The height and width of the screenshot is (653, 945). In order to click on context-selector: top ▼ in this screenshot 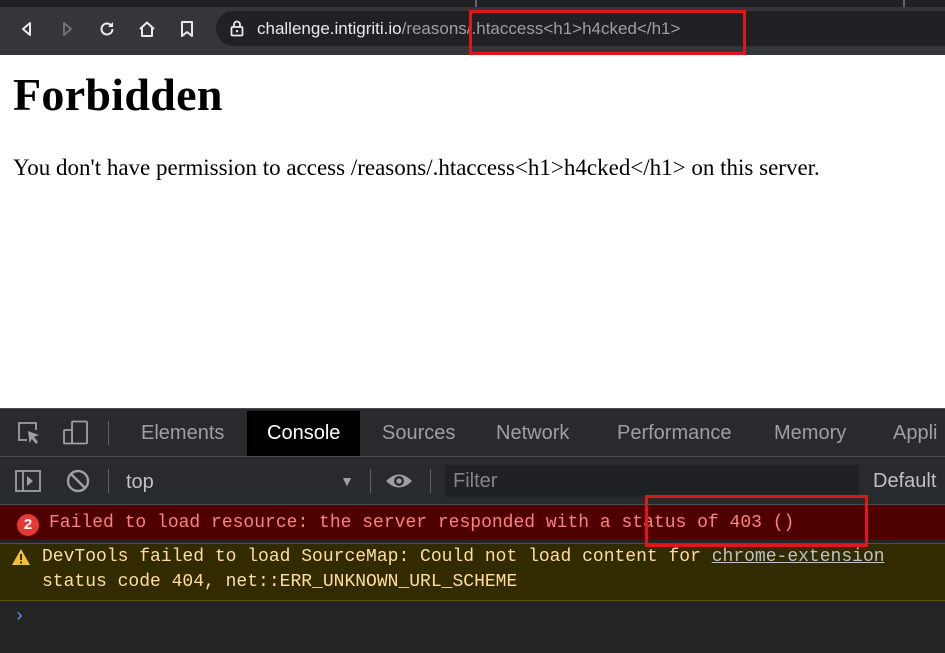, I will do `click(236, 481)`.